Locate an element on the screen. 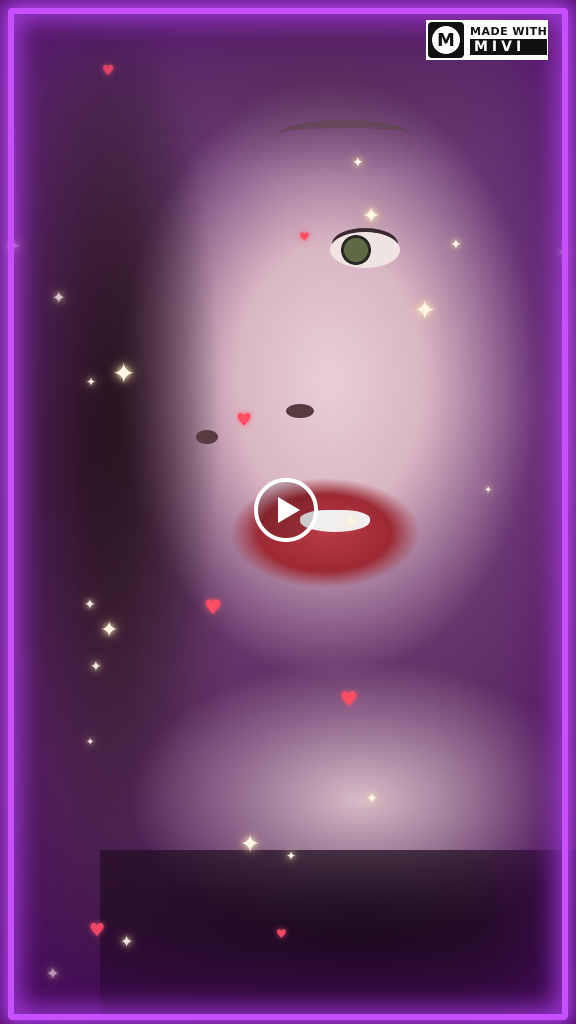 Image resolution: width=576 pixels, height=1024 pixels. watermark-line2: MIVI is located at coordinates (509, 47).